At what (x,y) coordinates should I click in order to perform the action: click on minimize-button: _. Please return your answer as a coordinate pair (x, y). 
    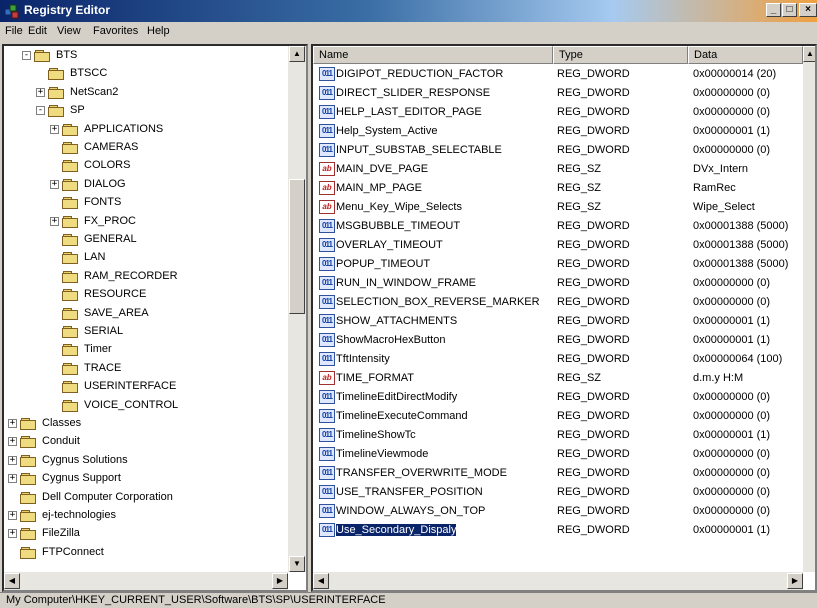
    Looking at the image, I should click on (773, 10).